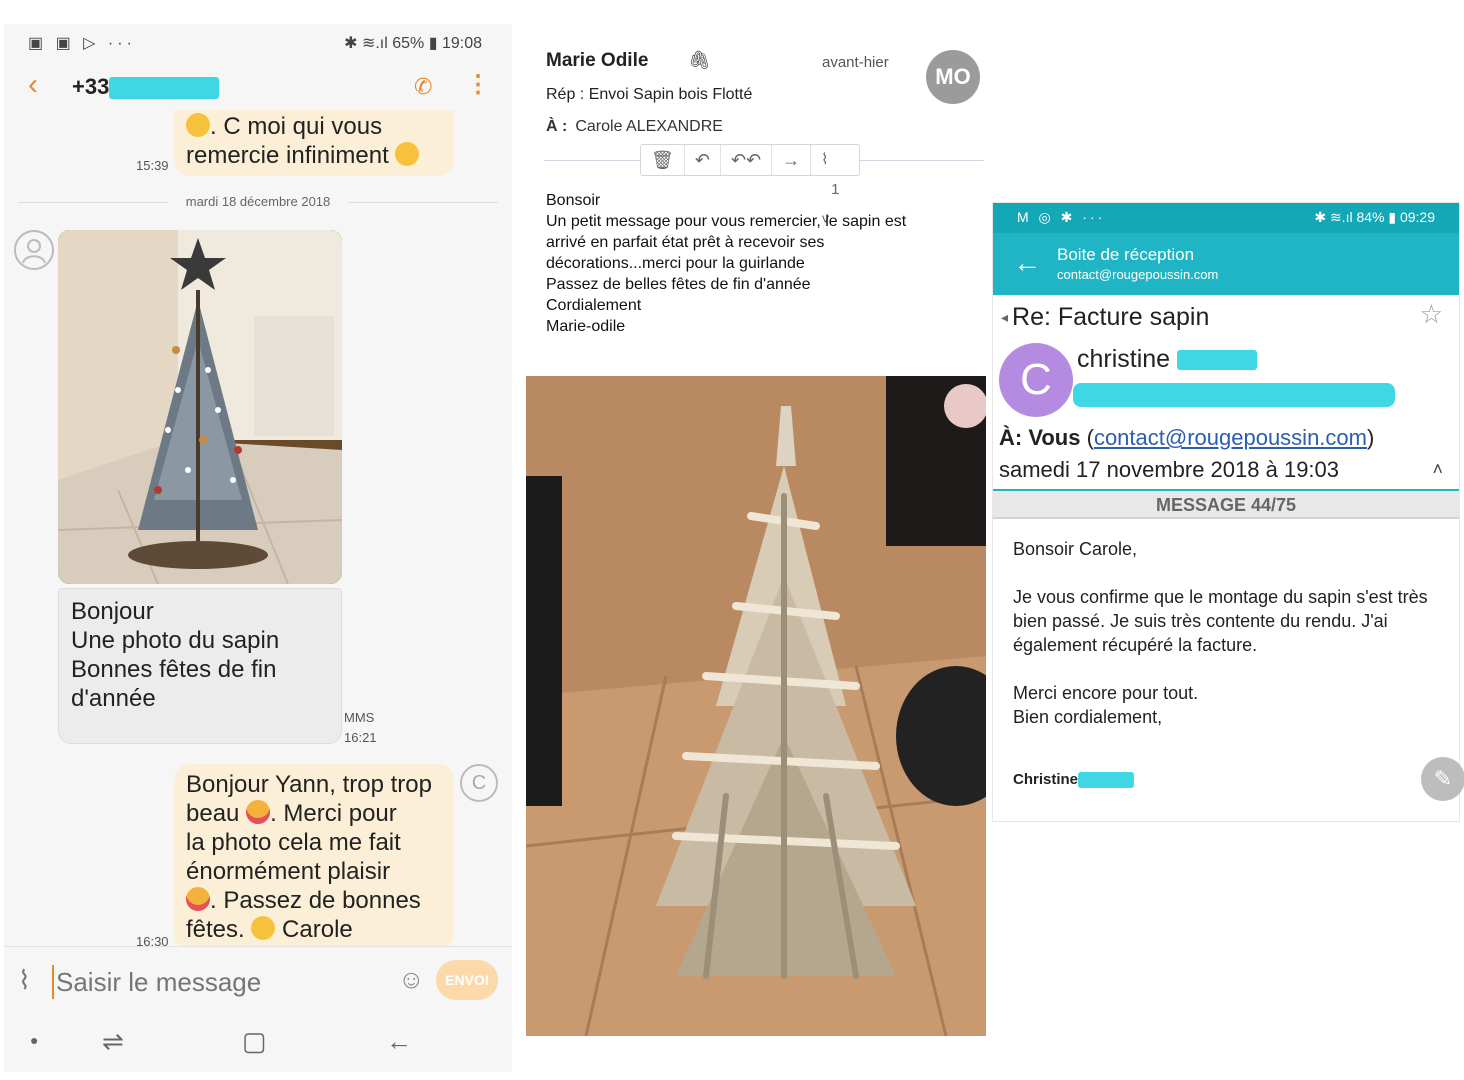 The width and height of the screenshot is (1464, 1080). Describe the element at coordinates (1036, 380) in the screenshot. I see `sender-avatar: C` at that location.